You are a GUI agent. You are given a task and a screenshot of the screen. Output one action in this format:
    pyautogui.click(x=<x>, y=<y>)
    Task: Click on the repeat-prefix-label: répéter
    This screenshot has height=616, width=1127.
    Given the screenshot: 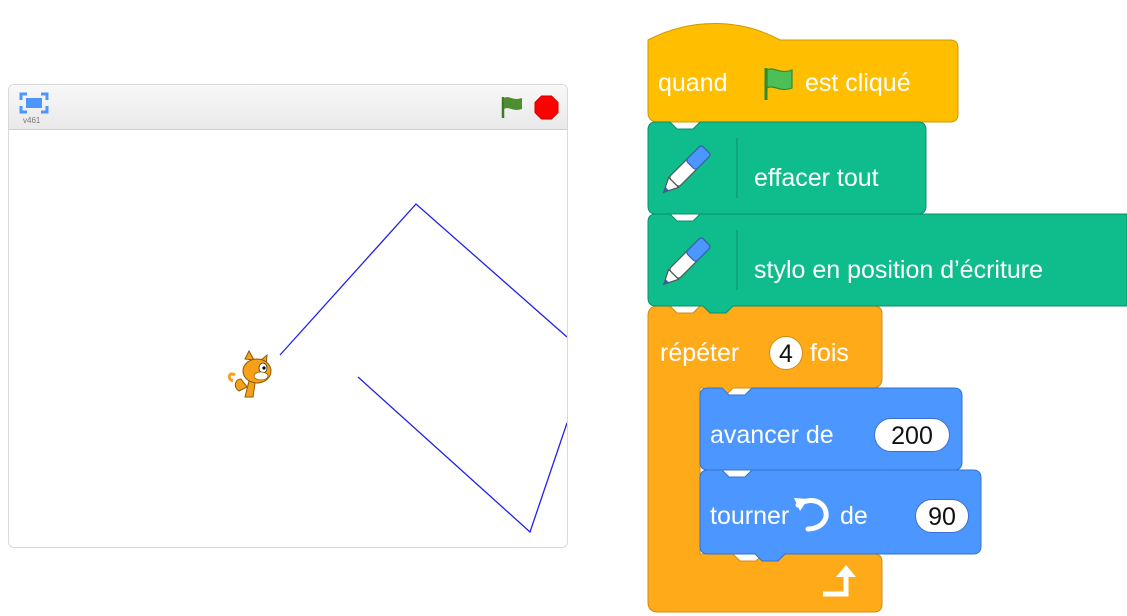 What is the action you would take?
    pyautogui.click(x=700, y=353)
    